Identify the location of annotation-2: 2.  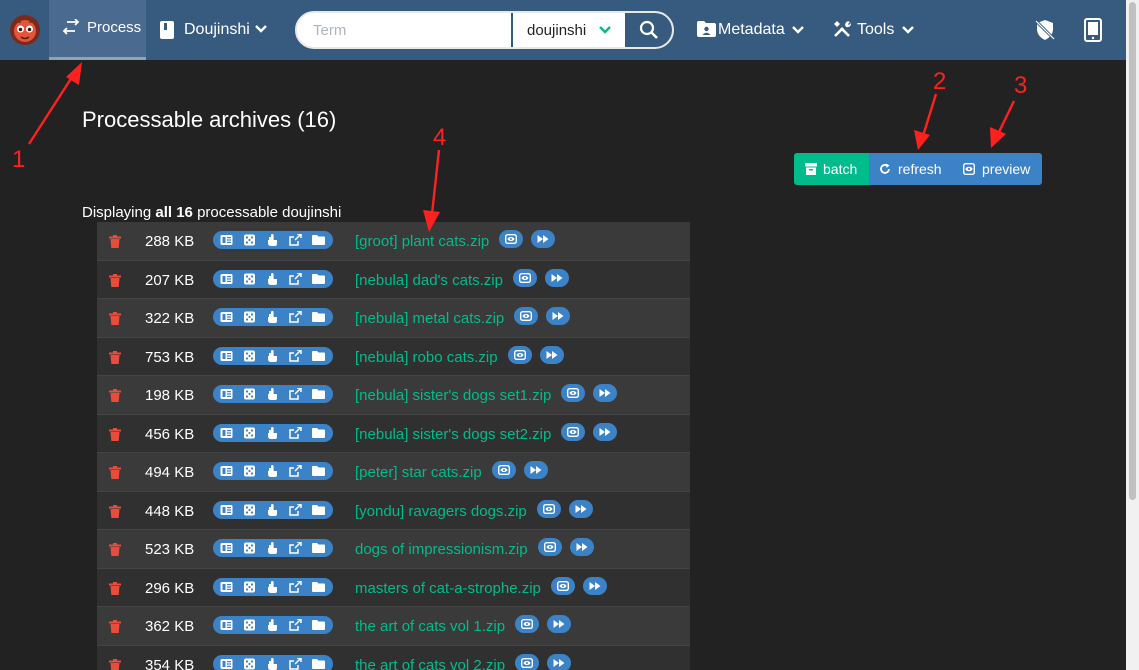
(940, 81).